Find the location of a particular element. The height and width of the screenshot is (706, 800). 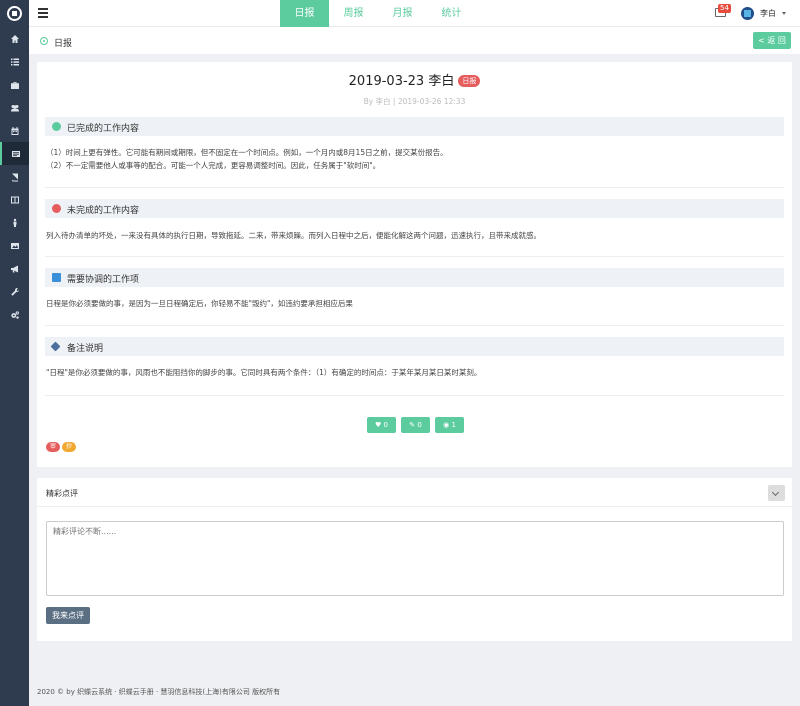

circle-dot-icon is located at coordinates (44, 41).